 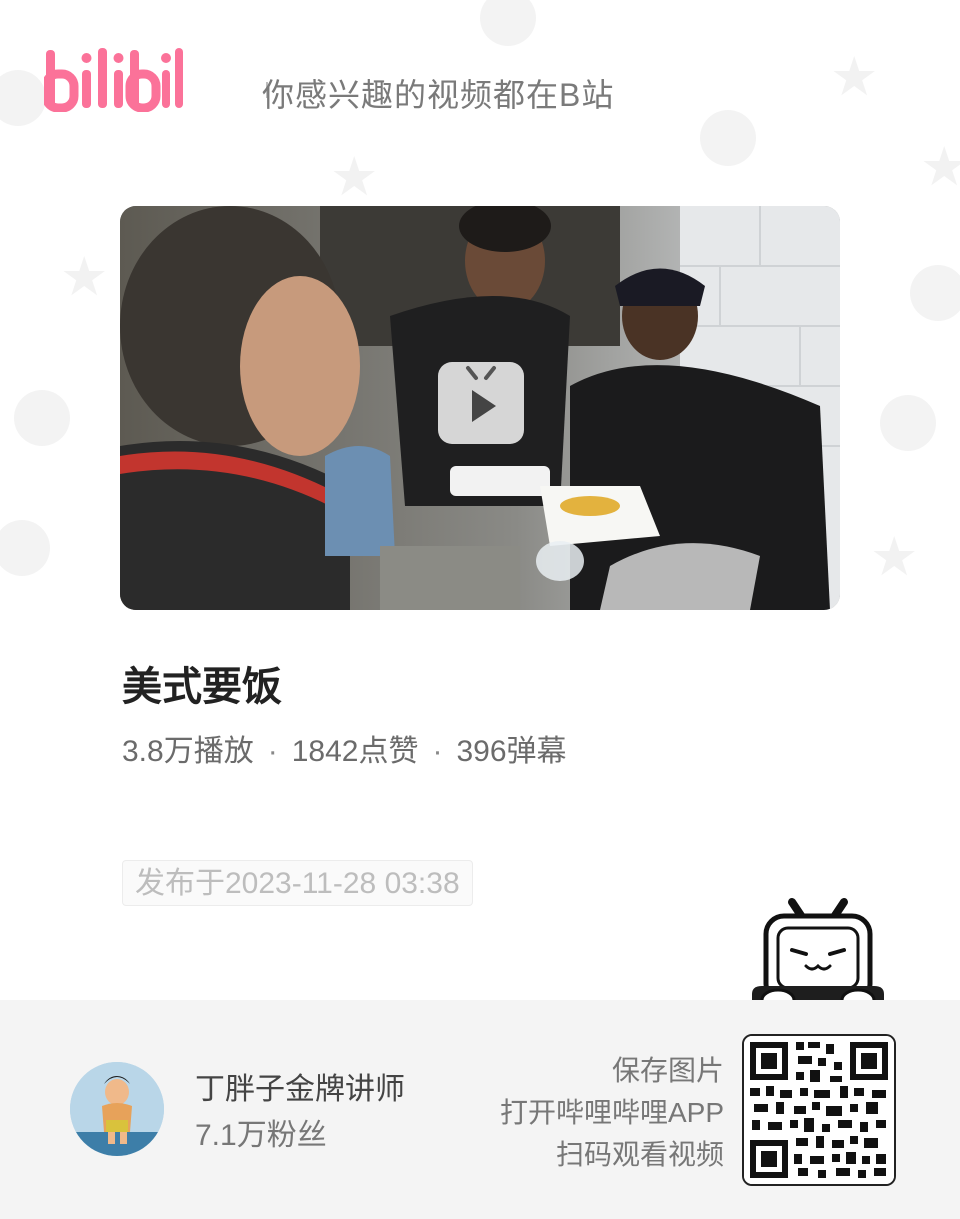 I want to click on avatar, so click(x=117, y=1109).